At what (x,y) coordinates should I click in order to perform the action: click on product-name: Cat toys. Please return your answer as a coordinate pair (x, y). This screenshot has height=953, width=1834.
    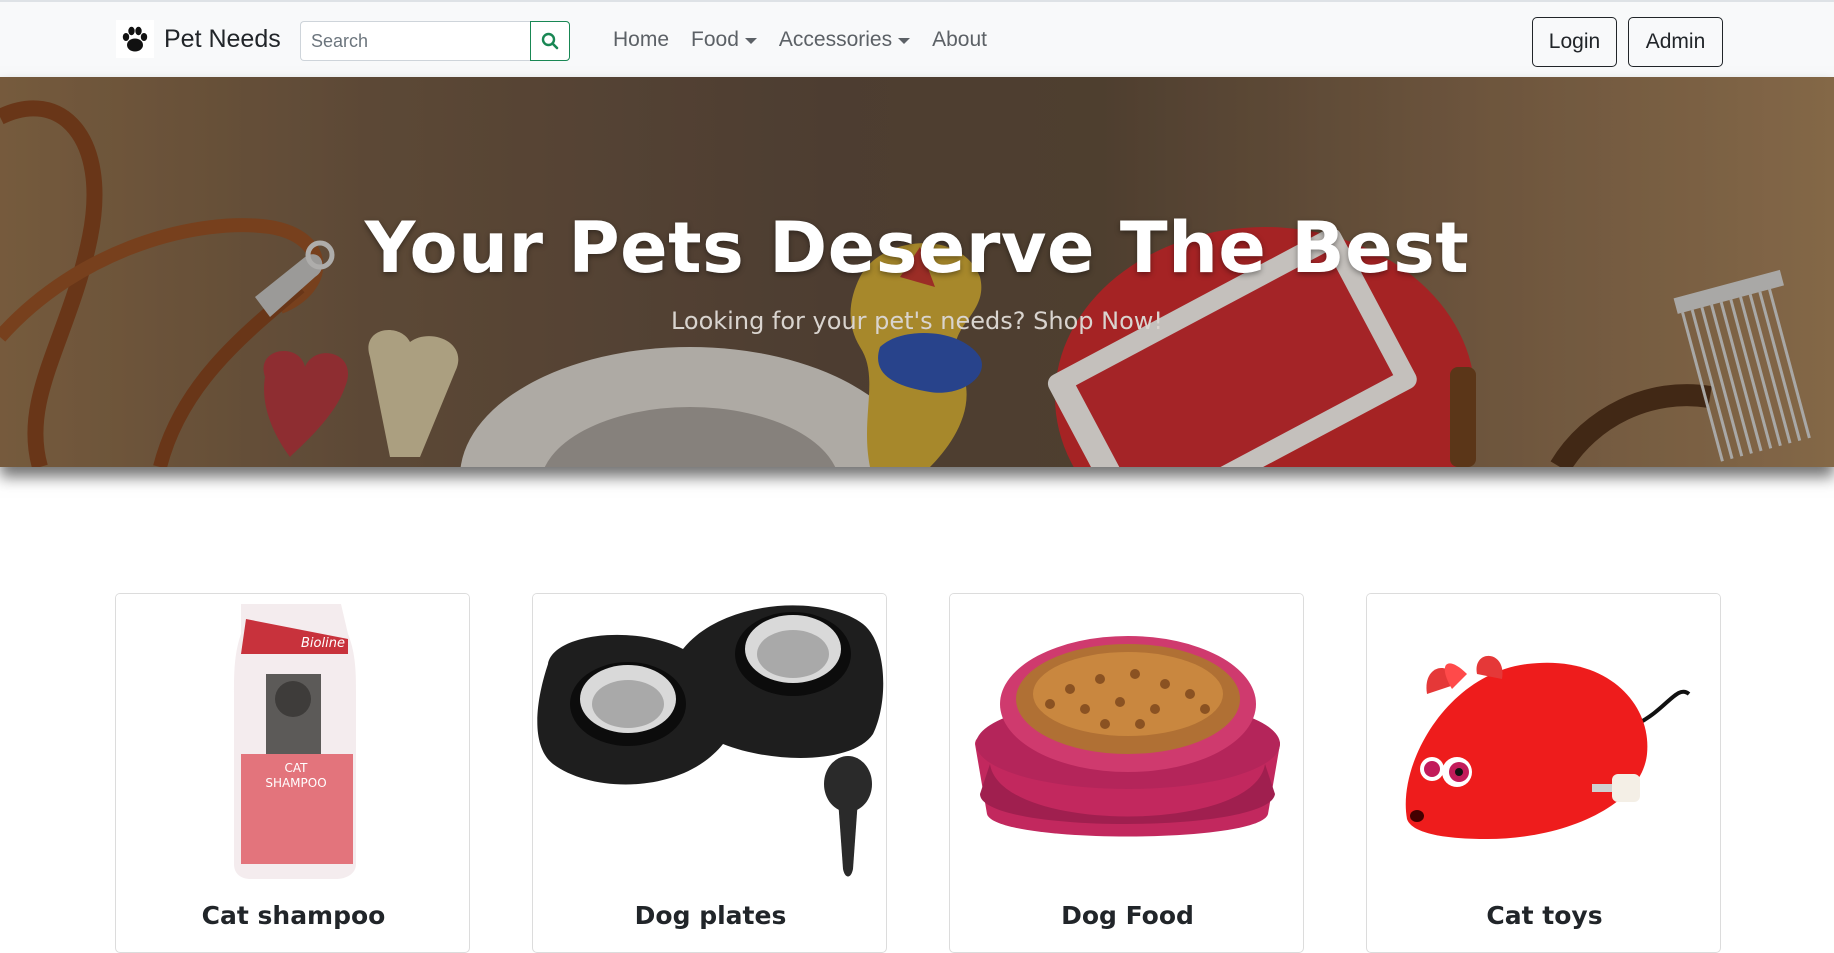
    Looking at the image, I should click on (1543, 915).